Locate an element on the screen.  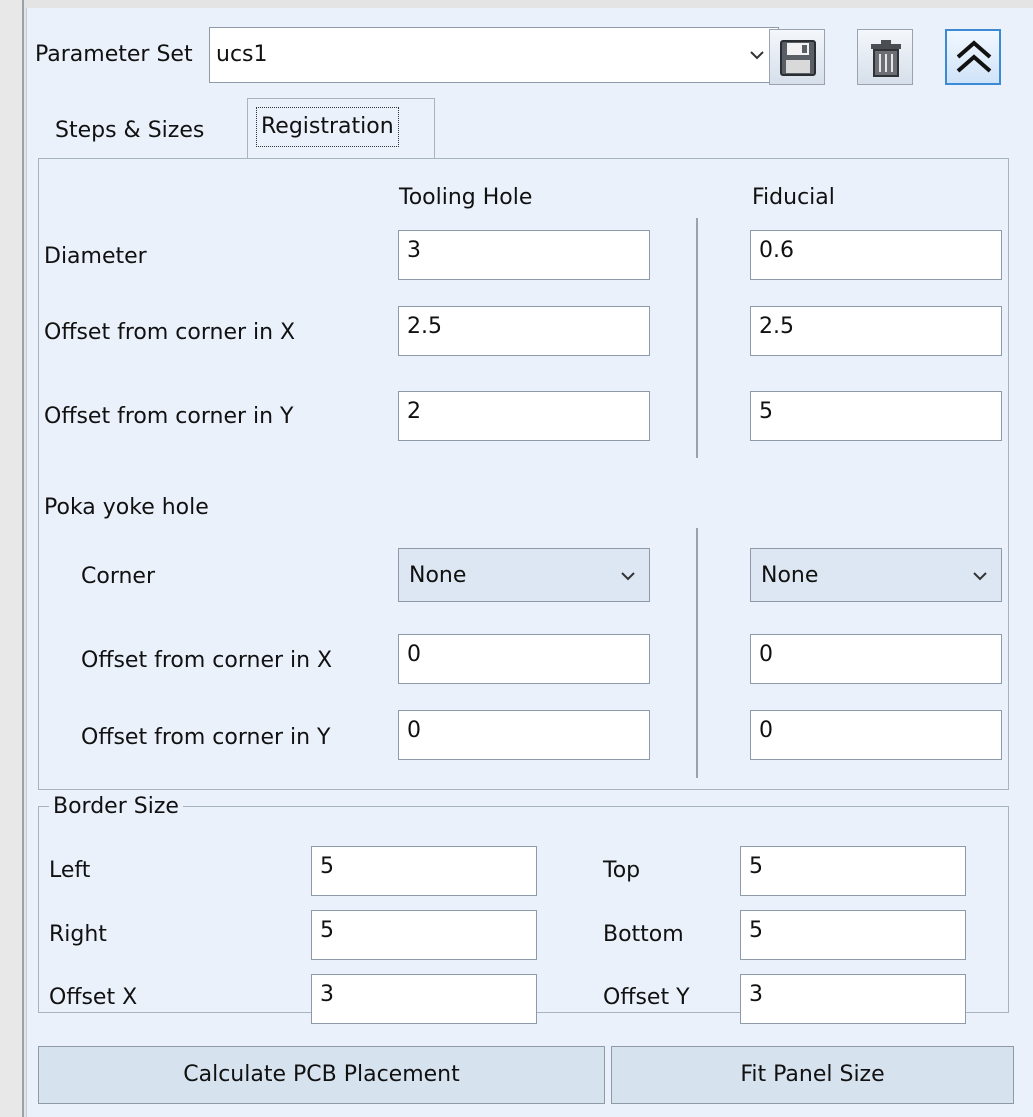
column-separator-top is located at coordinates (697, 338).